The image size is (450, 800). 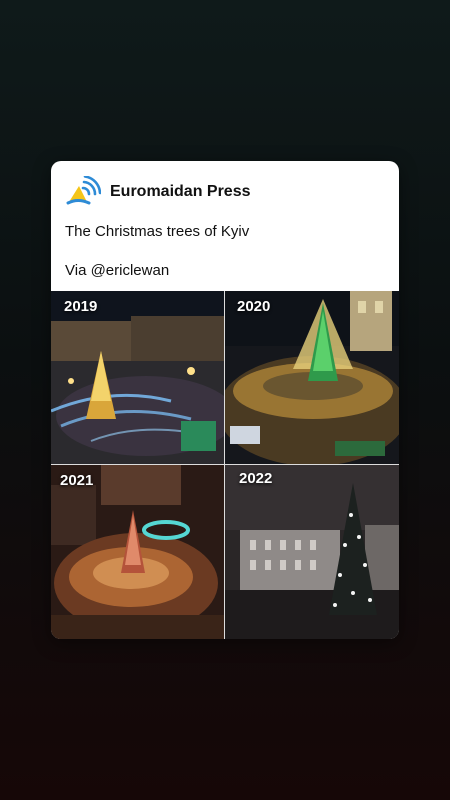 I want to click on year-label: 2020, so click(x=254, y=306).